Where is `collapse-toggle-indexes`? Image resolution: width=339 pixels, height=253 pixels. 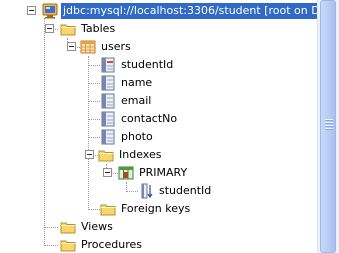 collapse-toggle-indexes is located at coordinates (89, 154).